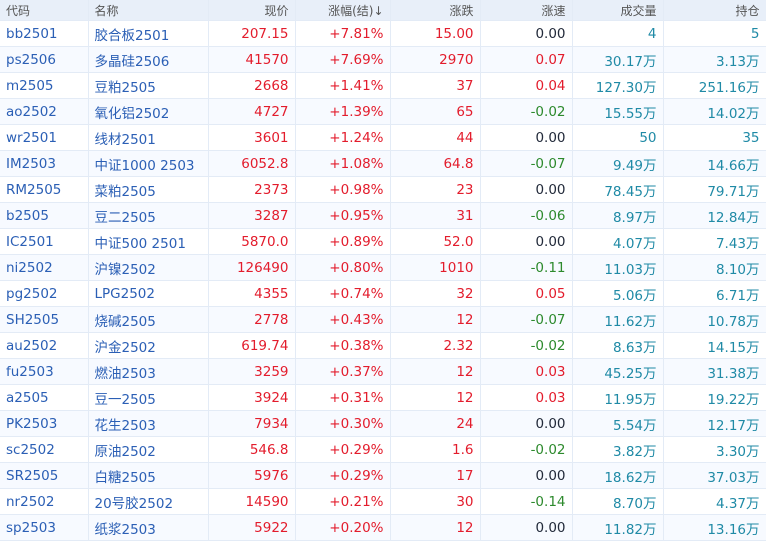  What do you see at coordinates (343, 59) in the screenshot?
I see `cell-change-pct: +7.69%` at bounding box center [343, 59].